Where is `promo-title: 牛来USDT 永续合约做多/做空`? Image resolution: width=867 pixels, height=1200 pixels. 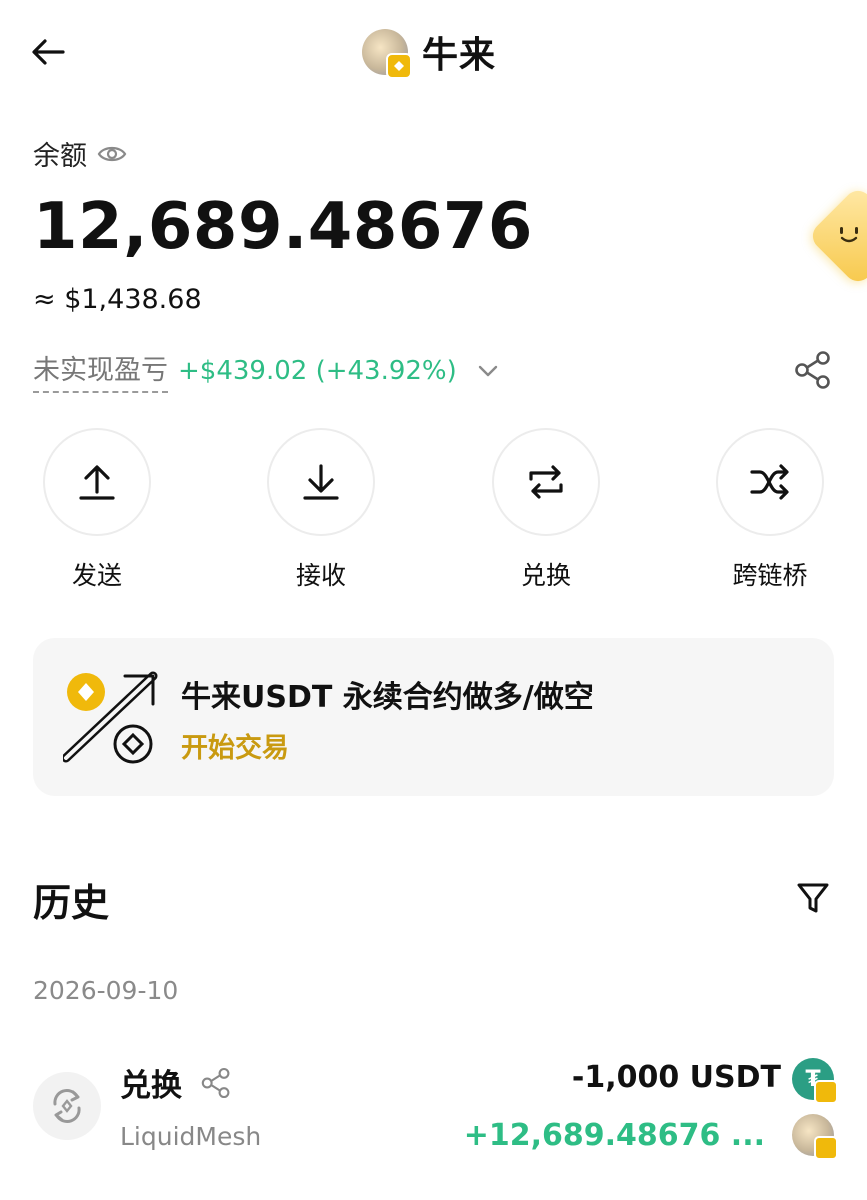 promo-title: 牛来USDT 永续合约做多/做空 is located at coordinates (387, 697).